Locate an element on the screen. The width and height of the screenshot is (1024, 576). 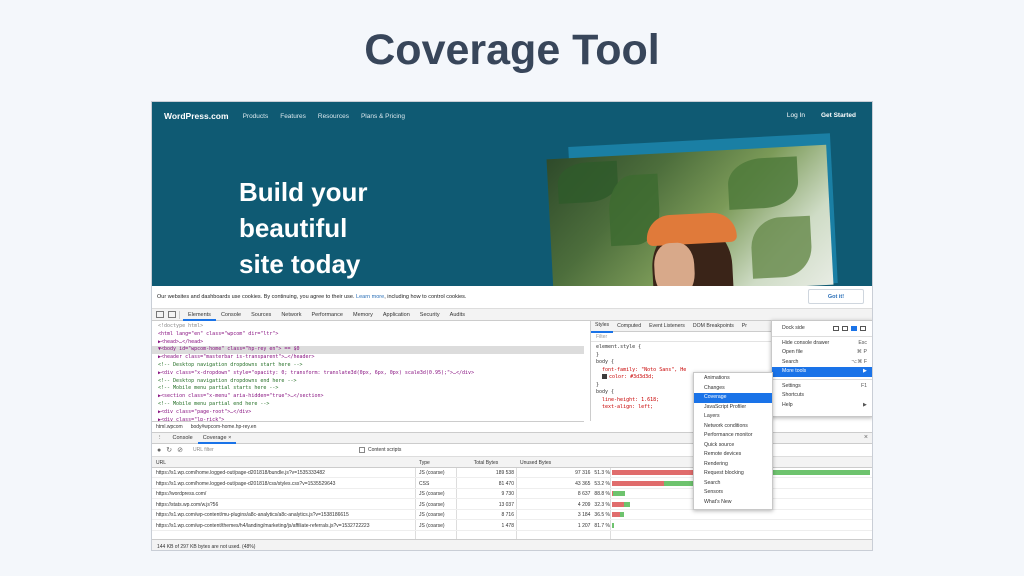
coverage-type: JS (coarse) is located at coordinates (432, 525).